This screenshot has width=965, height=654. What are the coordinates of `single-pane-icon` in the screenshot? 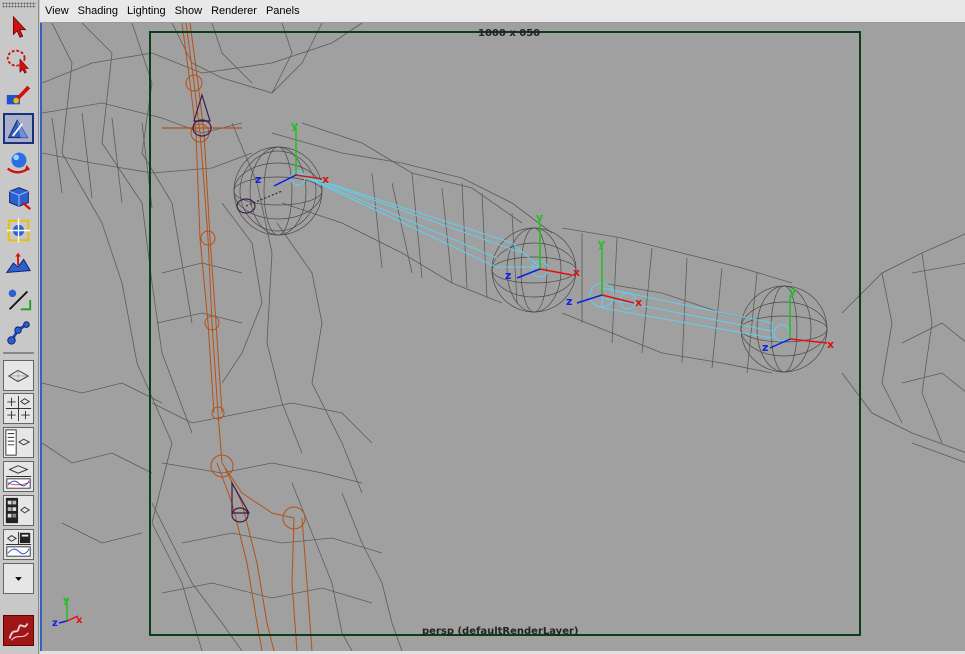 It's located at (18, 376).